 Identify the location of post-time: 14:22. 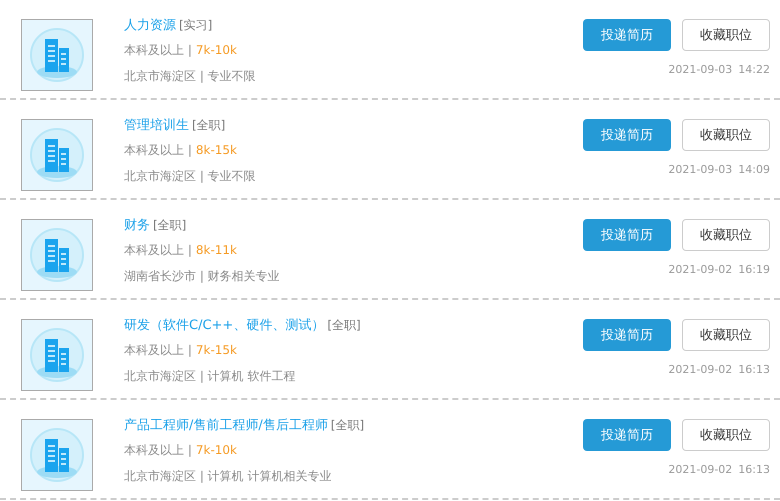
(754, 69).